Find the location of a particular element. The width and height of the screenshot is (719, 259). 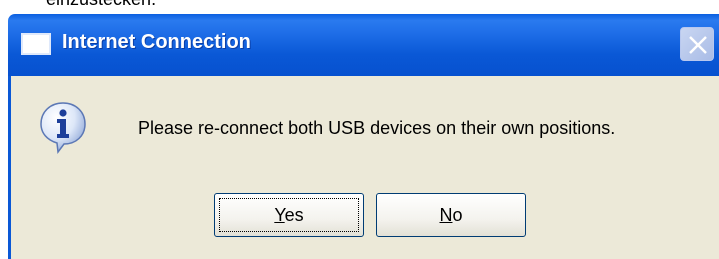

close-icon is located at coordinates (698, 45).